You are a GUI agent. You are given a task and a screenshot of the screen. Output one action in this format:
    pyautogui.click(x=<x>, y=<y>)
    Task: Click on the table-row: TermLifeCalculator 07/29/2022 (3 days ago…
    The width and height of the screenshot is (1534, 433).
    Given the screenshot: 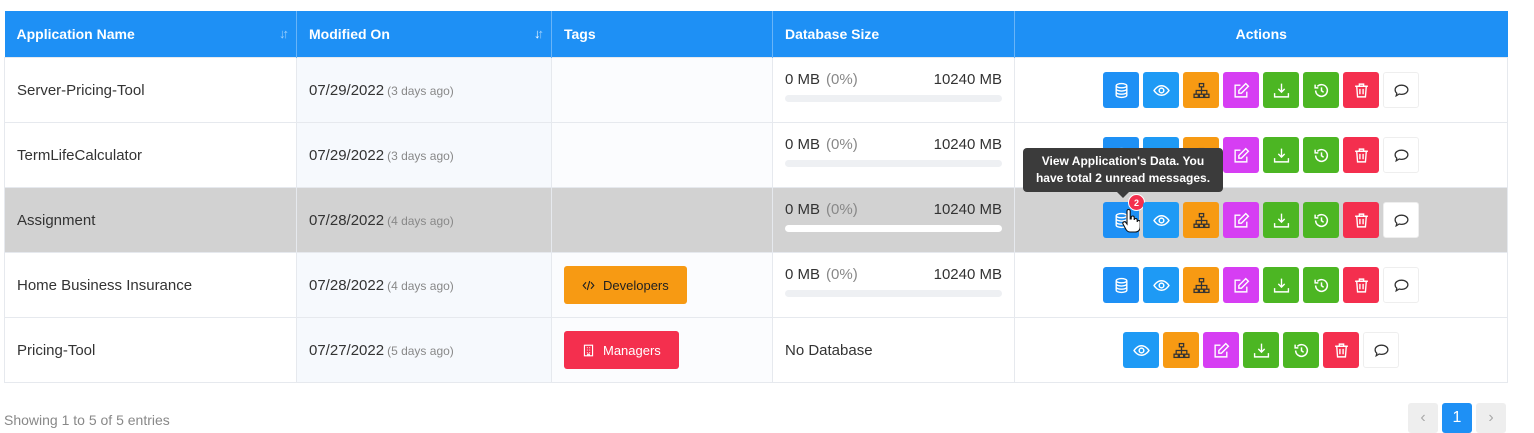 What is the action you would take?
    pyautogui.click(x=756, y=155)
    